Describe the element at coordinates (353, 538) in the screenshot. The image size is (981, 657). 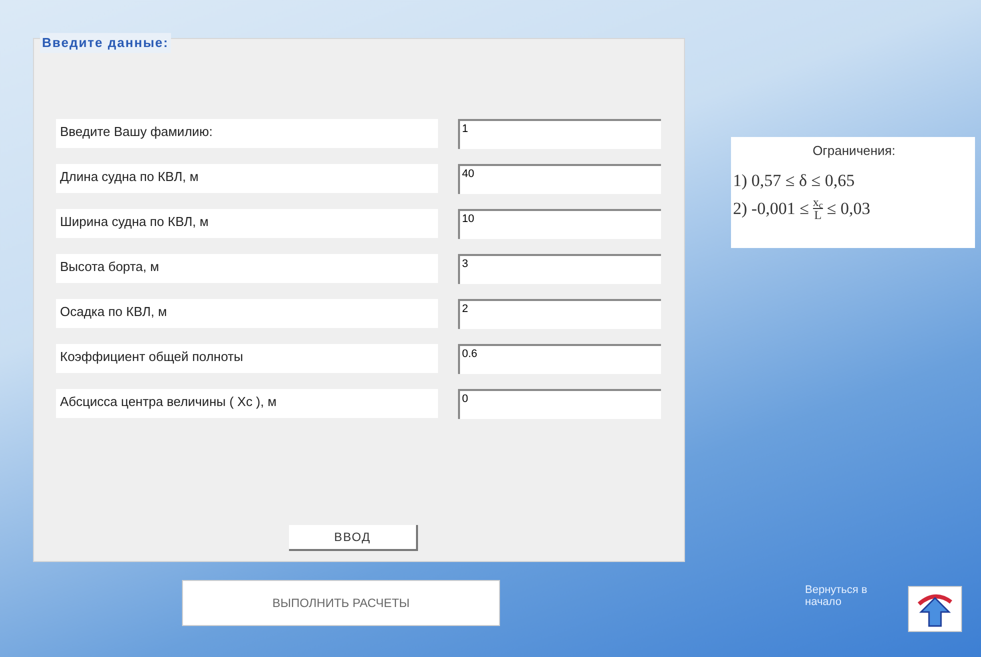
I see `enter-button: ВВОД` at that location.